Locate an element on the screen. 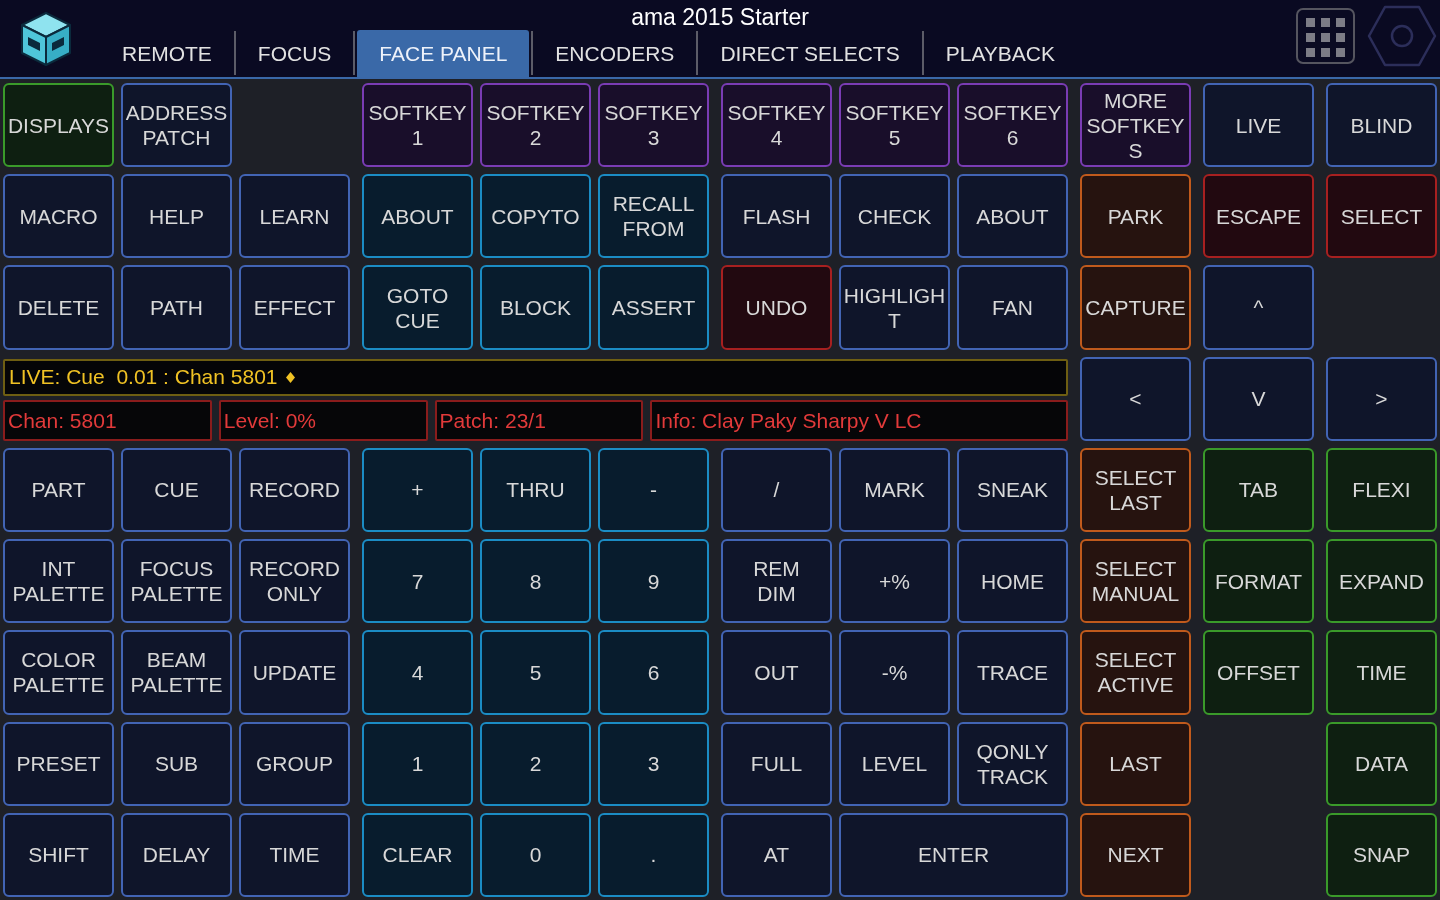  key-button: > is located at coordinates (1381, 398).